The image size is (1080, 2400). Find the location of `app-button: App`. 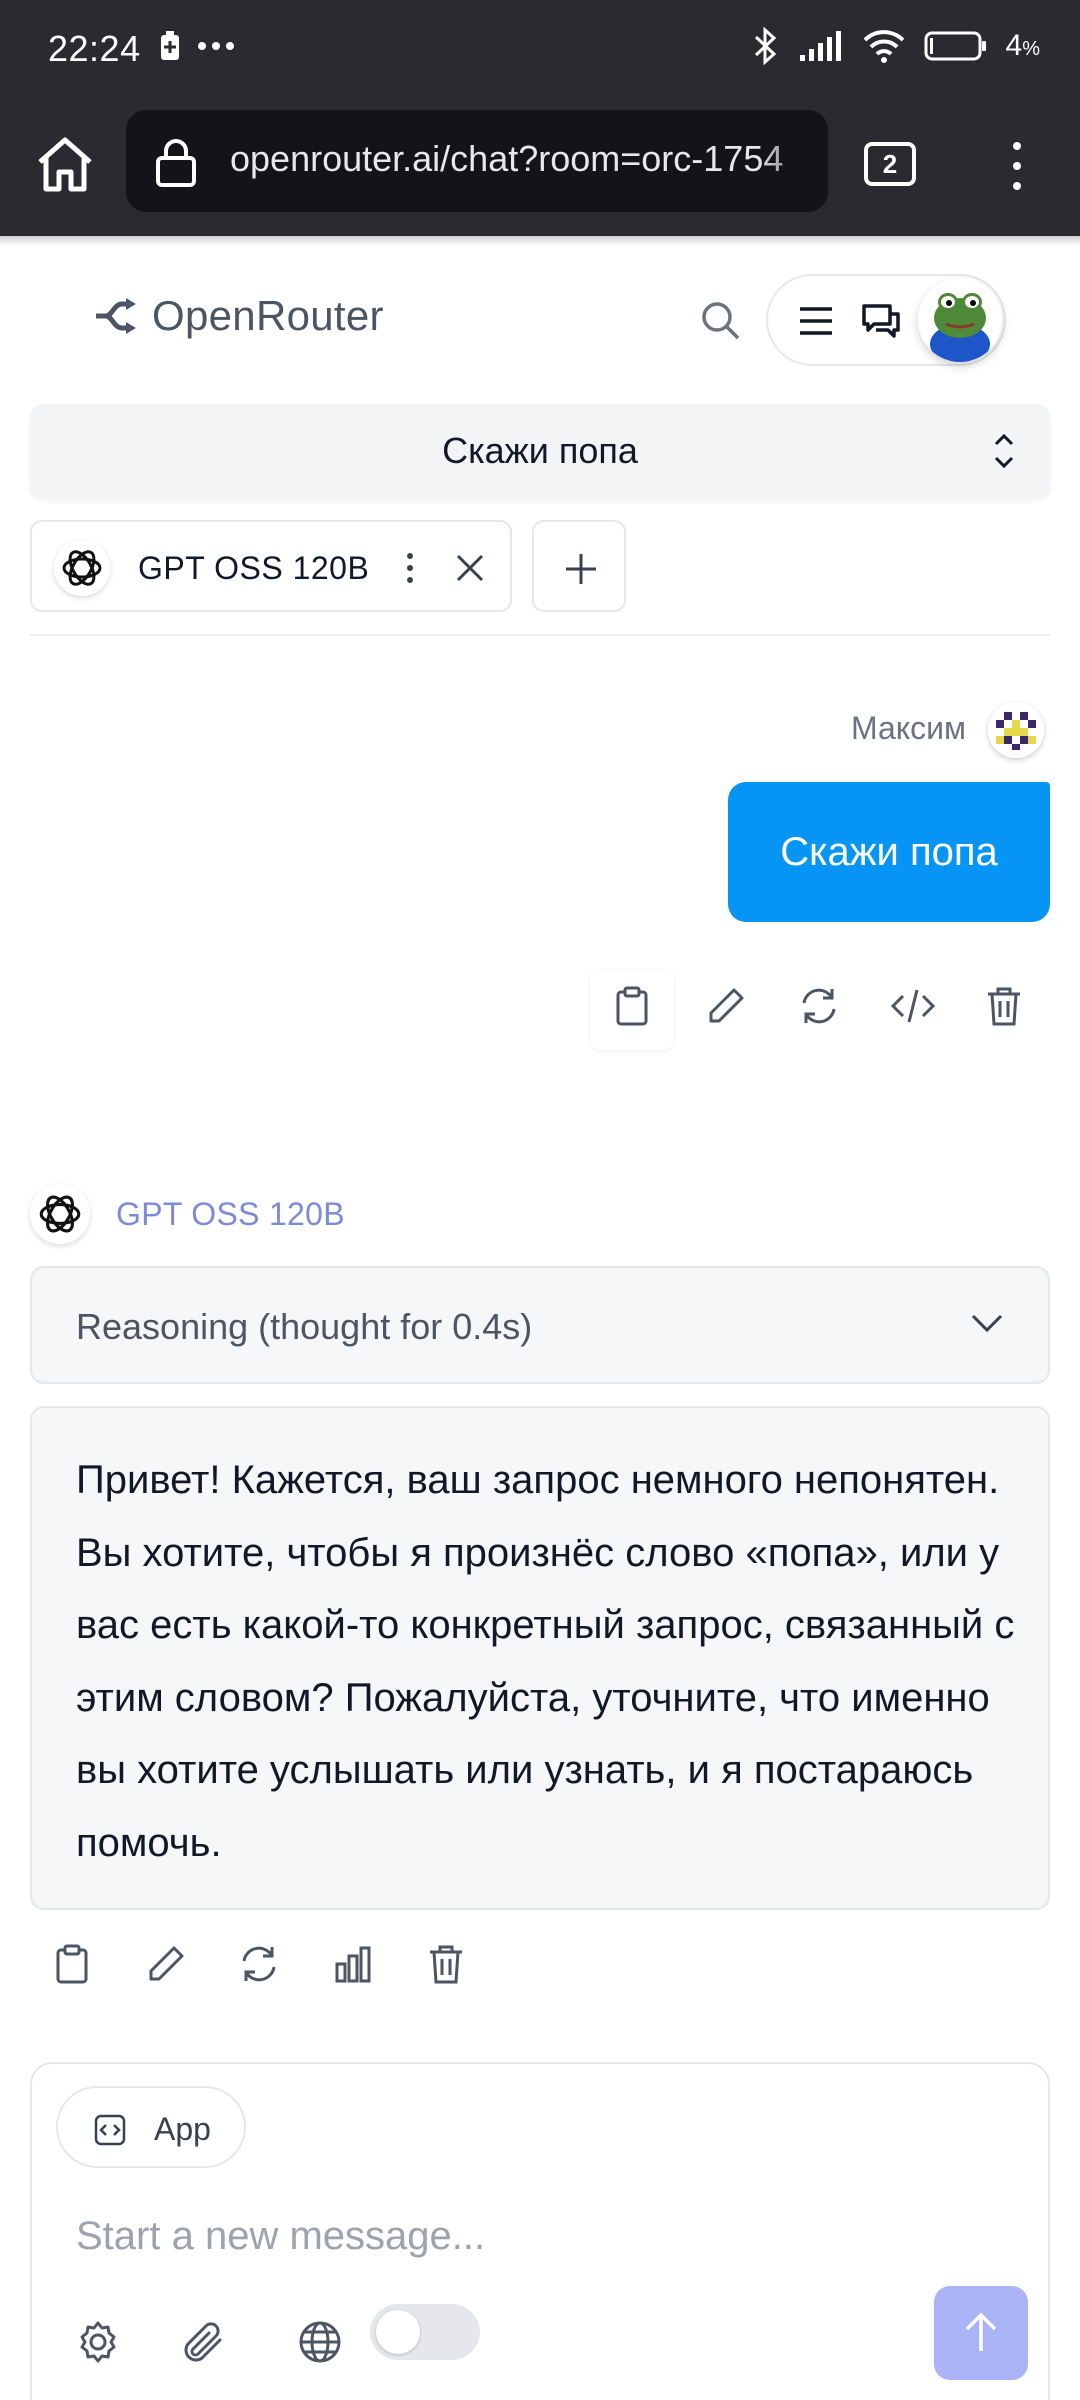

app-button: App is located at coordinates (151, 2127).